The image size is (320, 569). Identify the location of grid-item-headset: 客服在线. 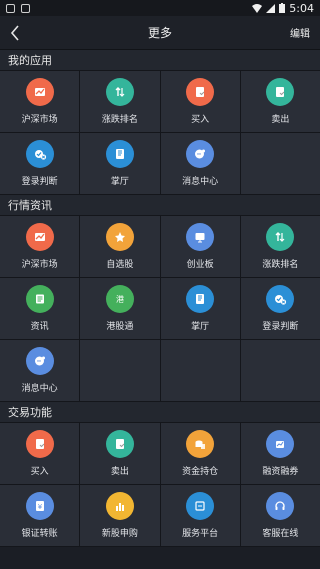
(280, 515).